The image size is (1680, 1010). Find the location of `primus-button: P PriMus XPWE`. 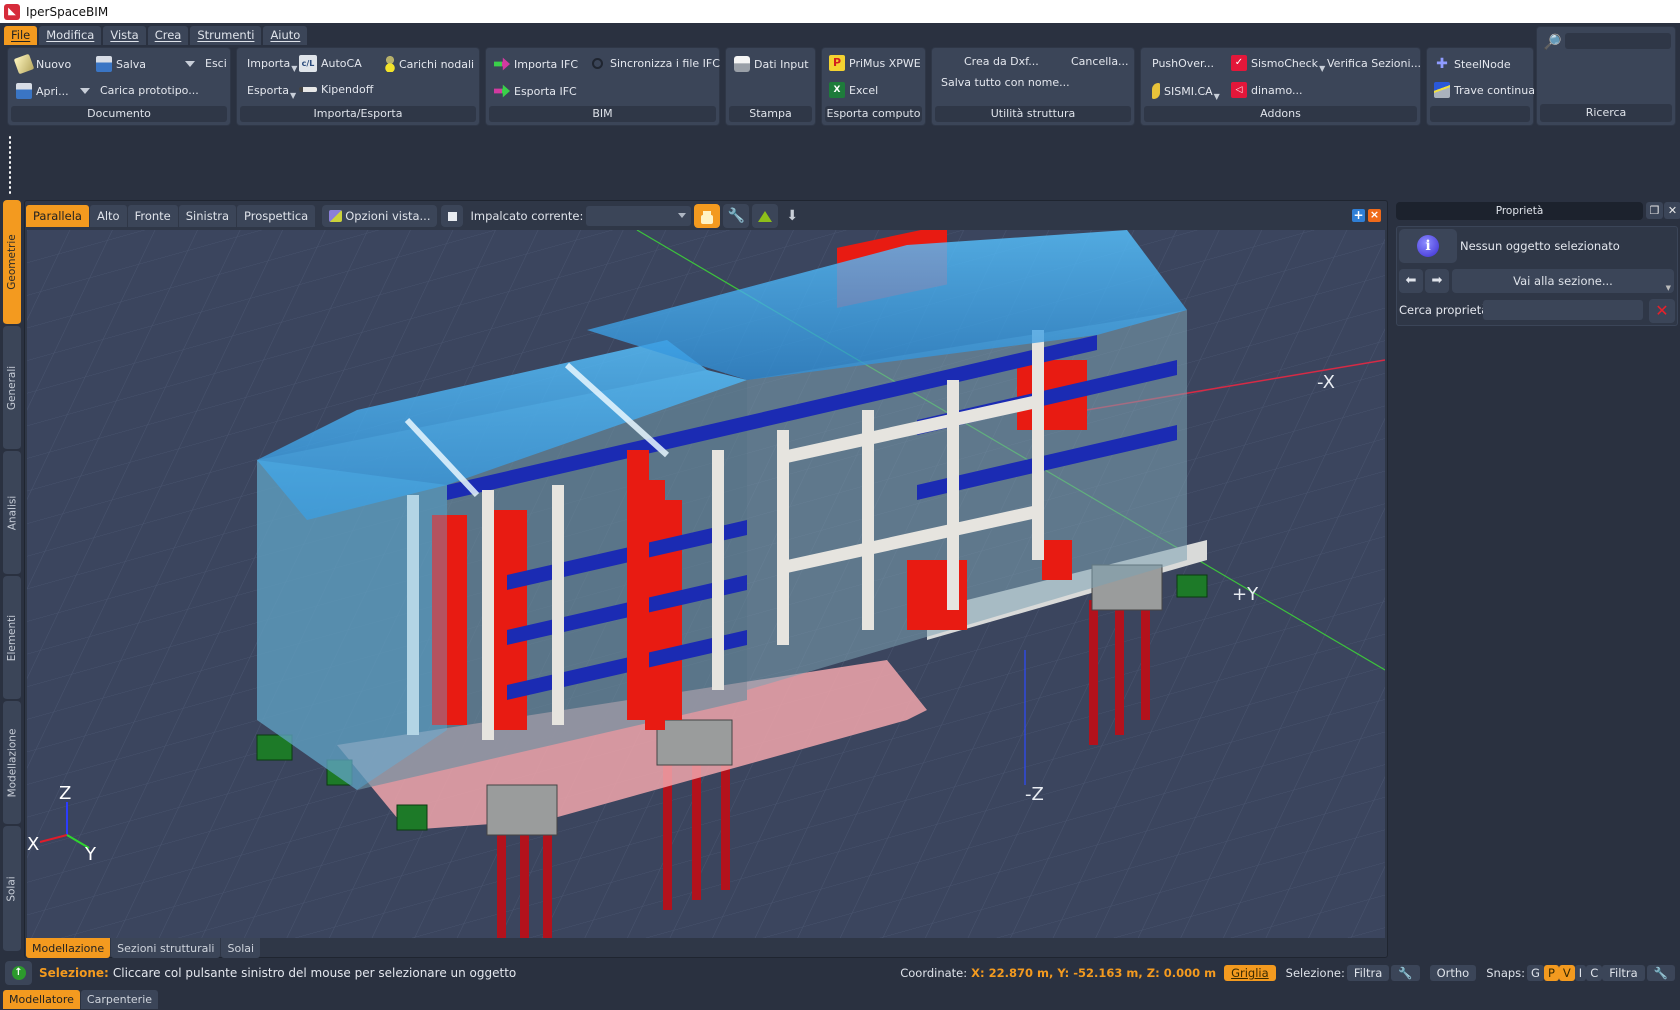

primus-button: P PriMus XPWE is located at coordinates (875, 63).